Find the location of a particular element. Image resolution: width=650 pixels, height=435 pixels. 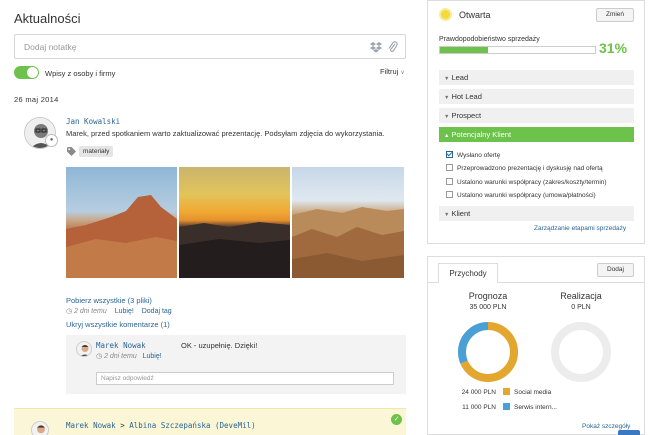

stage-label: Hot Lead is located at coordinates (466, 96).